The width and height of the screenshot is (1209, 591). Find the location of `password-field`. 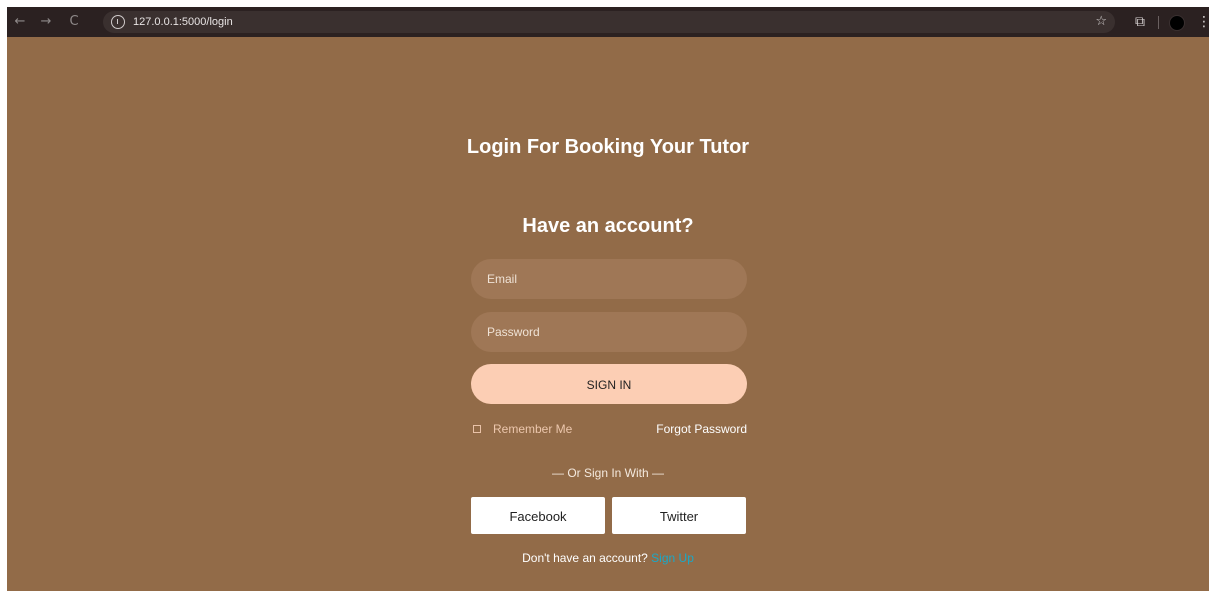

password-field is located at coordinates (609, 332).